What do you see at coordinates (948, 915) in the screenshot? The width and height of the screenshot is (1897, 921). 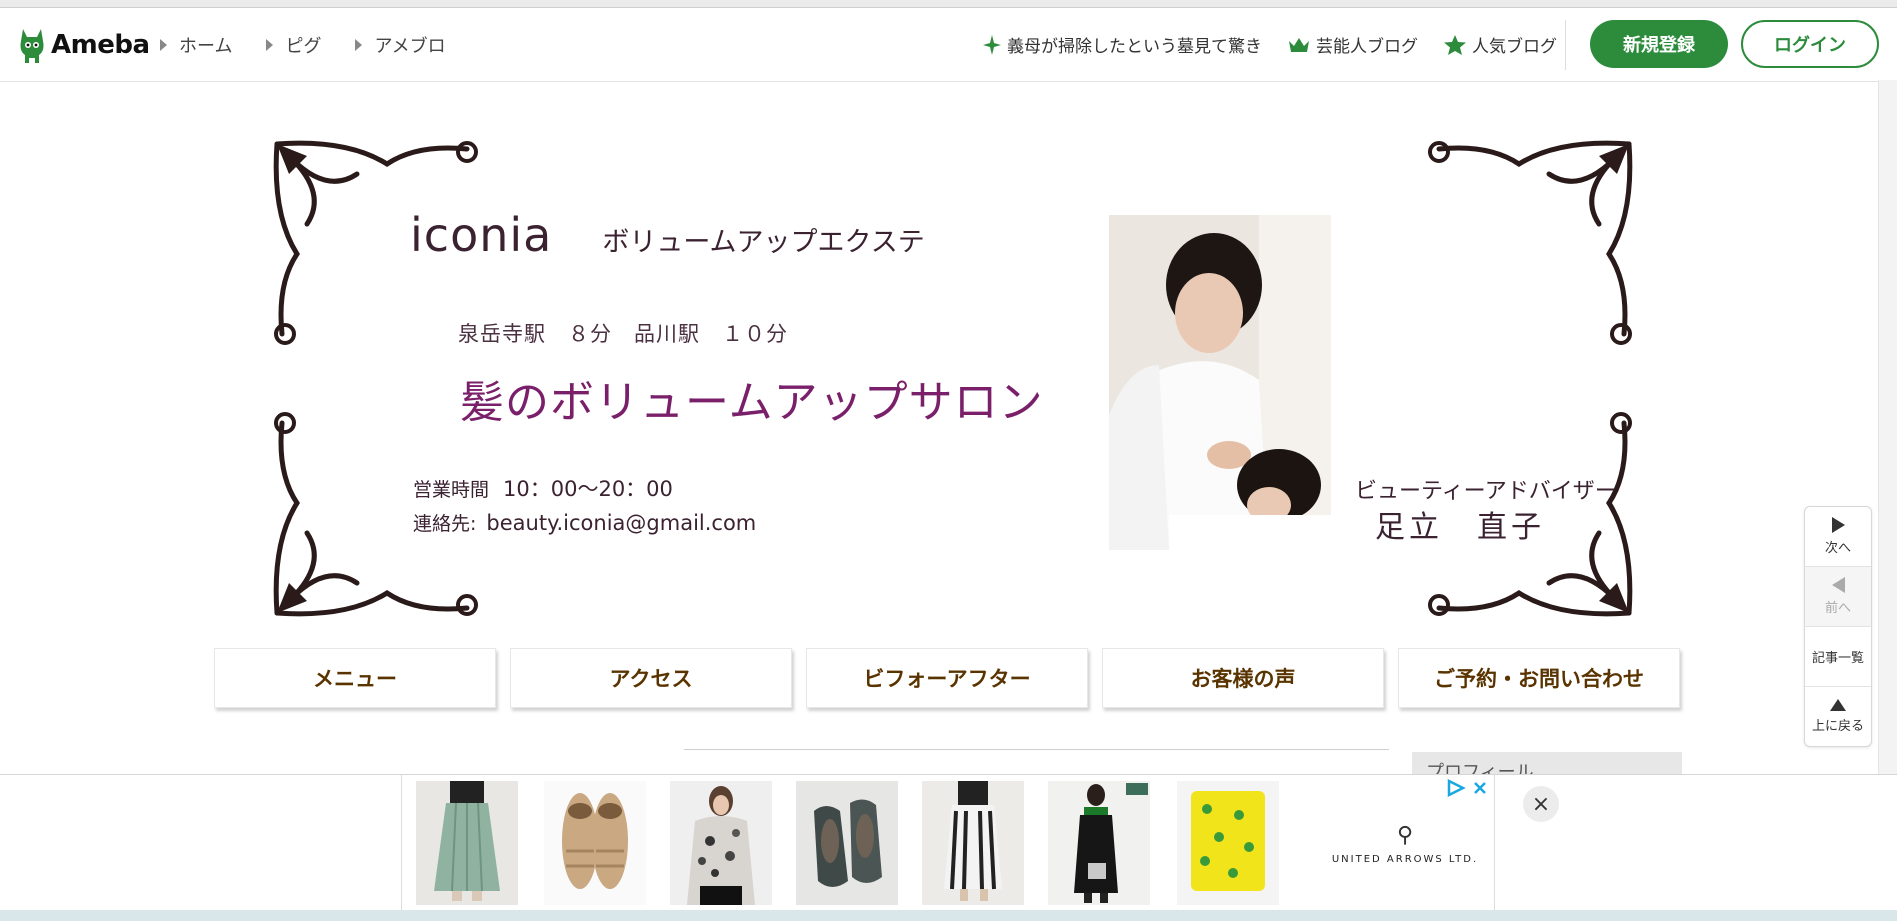 I see `browser-bottom-strip` at bounding box center [948, 915].